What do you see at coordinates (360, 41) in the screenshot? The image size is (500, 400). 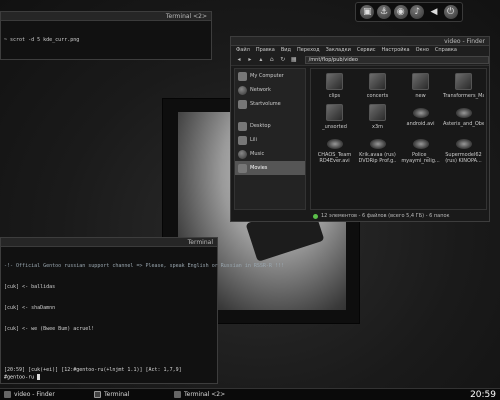 I see `window-title: video - Finder` at bounding box center [360, 41].